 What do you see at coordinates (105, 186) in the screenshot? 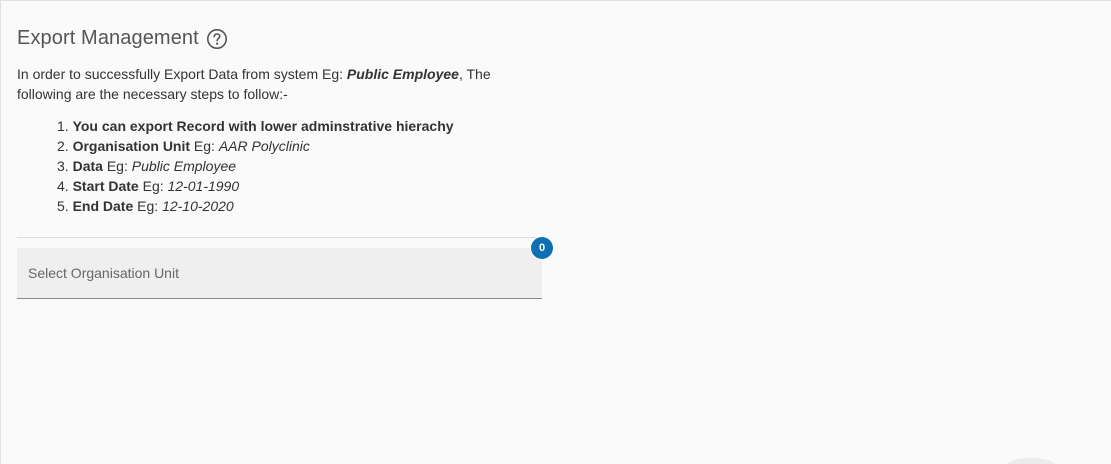
I see `step-label: Start Date` at bounding box center [105, 186].